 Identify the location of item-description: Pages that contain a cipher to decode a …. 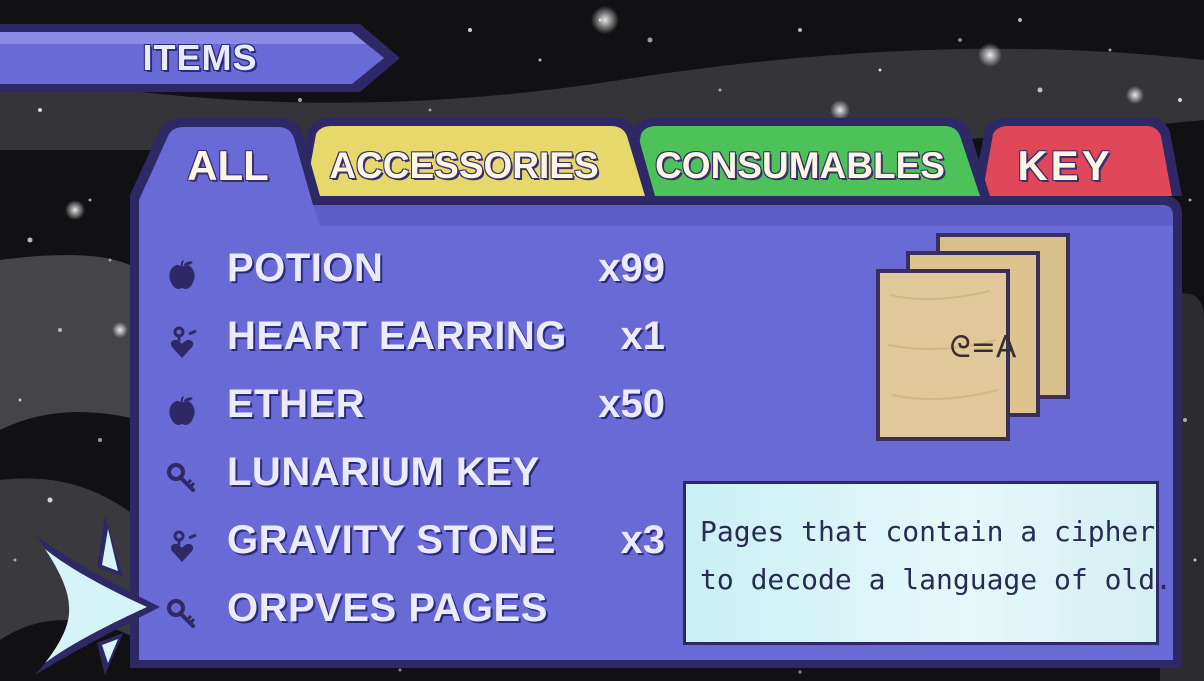
(928, 563).